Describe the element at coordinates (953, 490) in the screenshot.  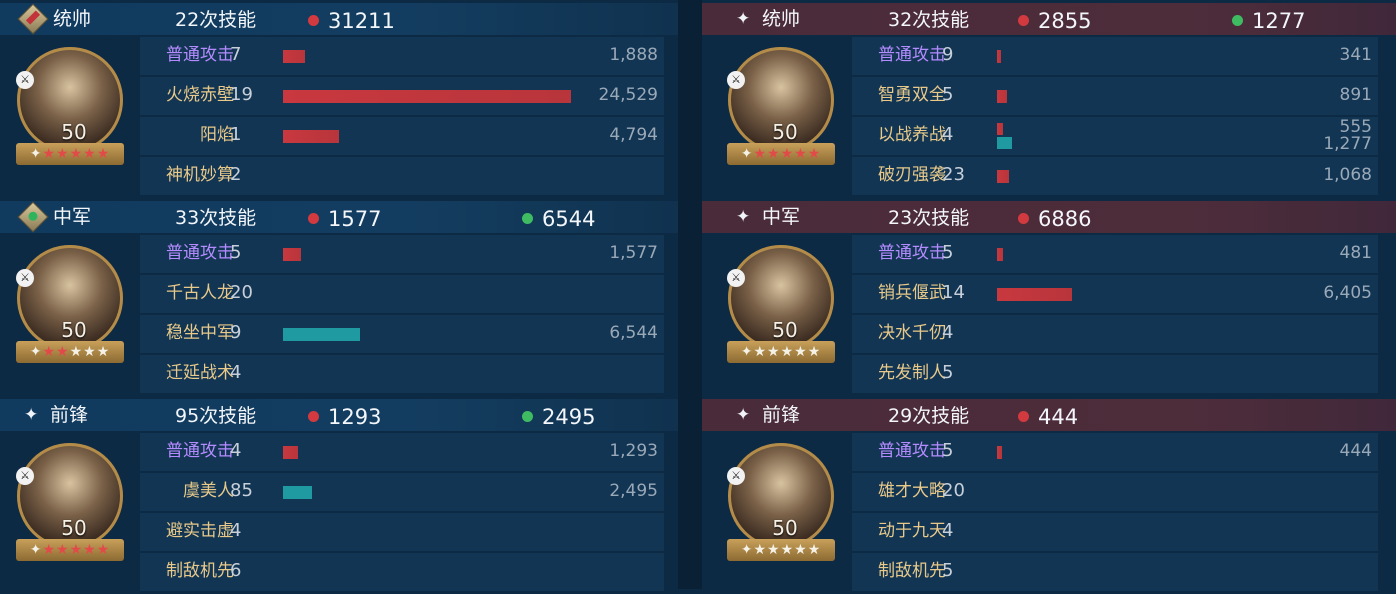
I see `skill-cast-count: 20` at that location.